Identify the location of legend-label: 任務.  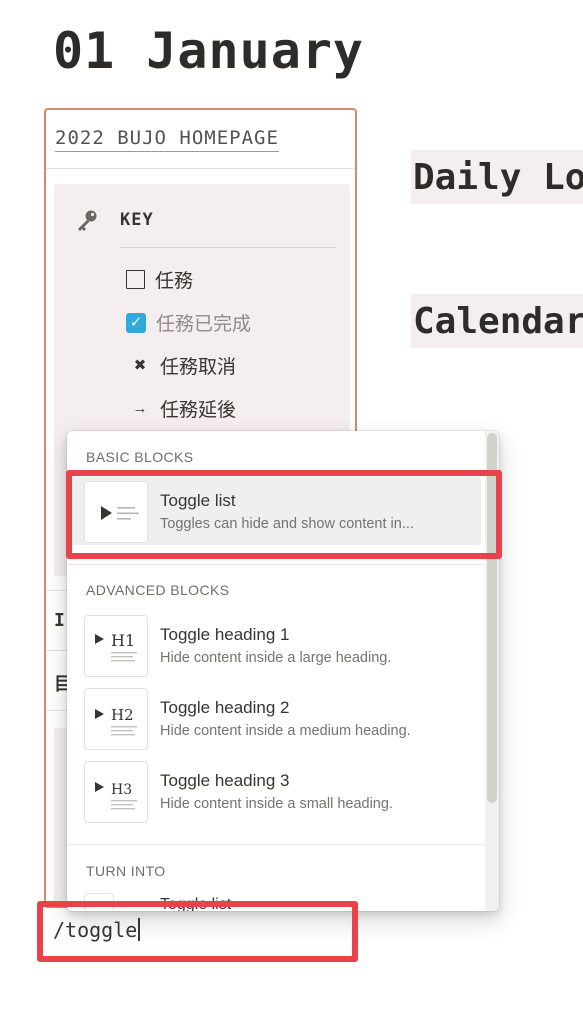
(174, 281).